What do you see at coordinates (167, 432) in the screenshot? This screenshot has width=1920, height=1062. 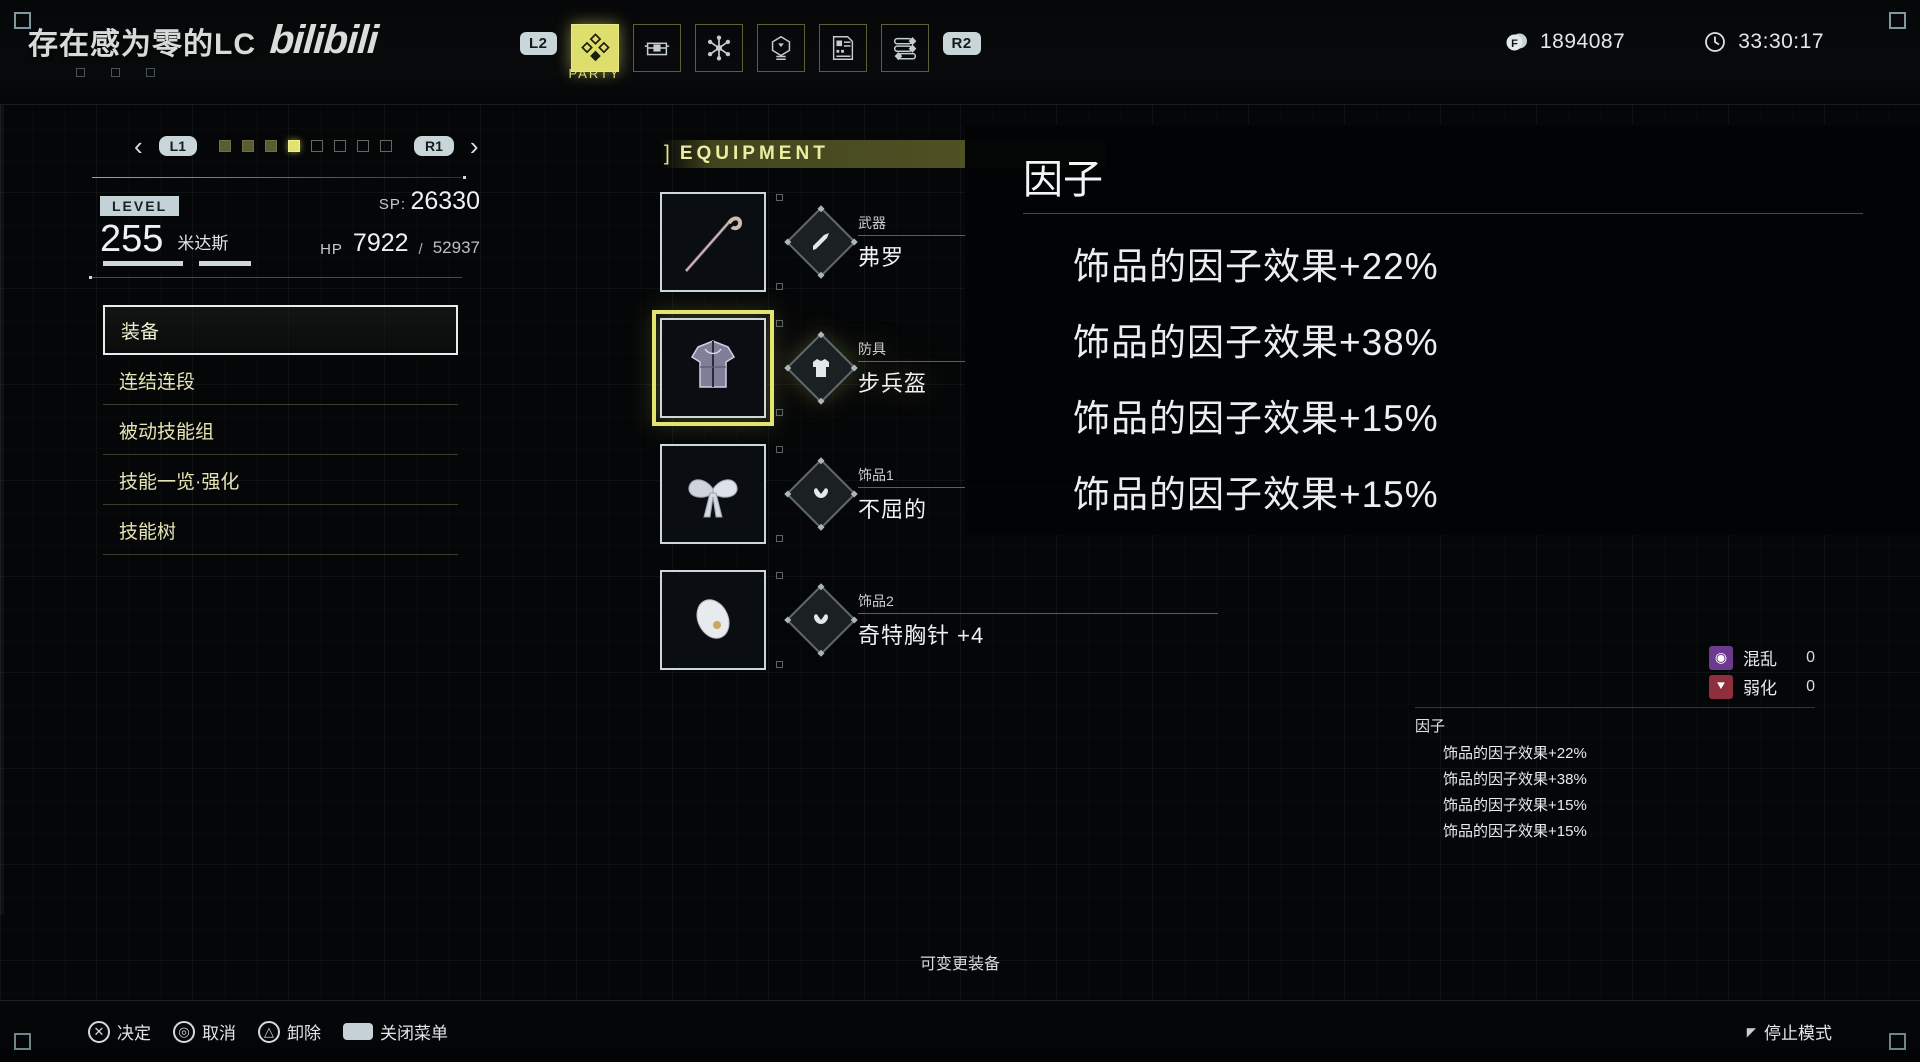 I see `menu-item-label: 被动技能组` at bounding box center [167, 432].